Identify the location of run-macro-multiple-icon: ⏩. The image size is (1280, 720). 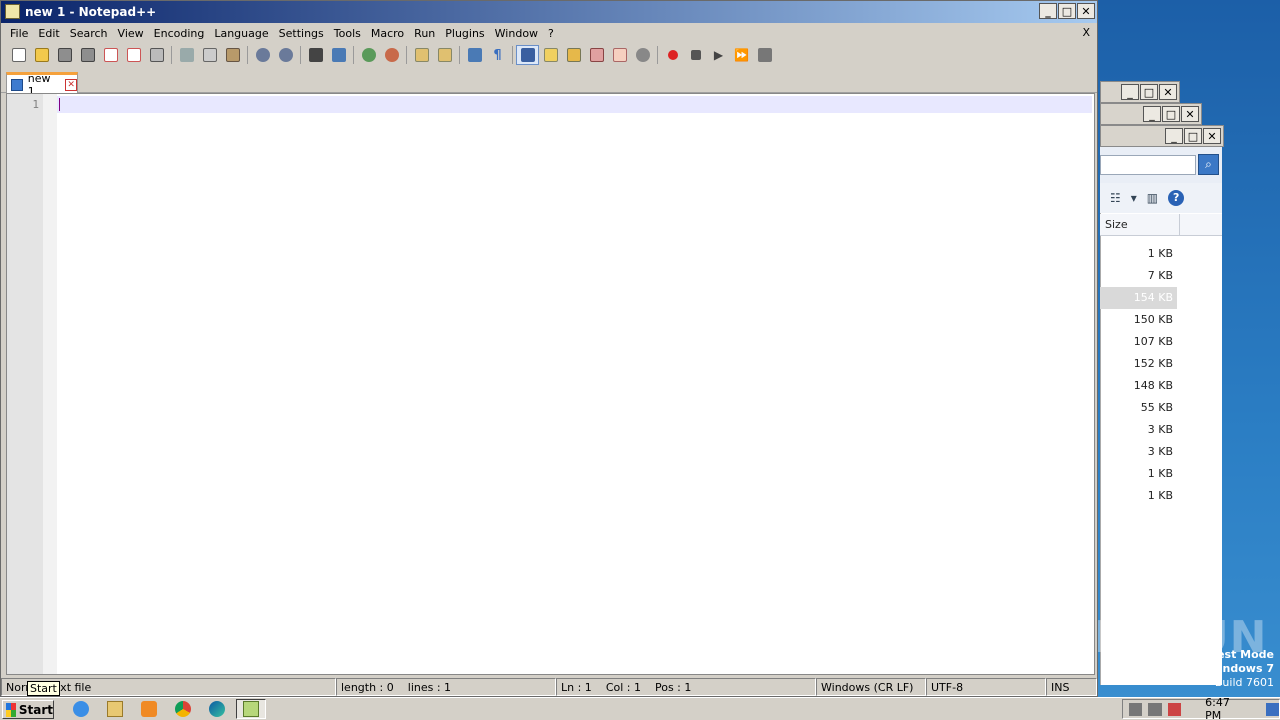
(741, 55).